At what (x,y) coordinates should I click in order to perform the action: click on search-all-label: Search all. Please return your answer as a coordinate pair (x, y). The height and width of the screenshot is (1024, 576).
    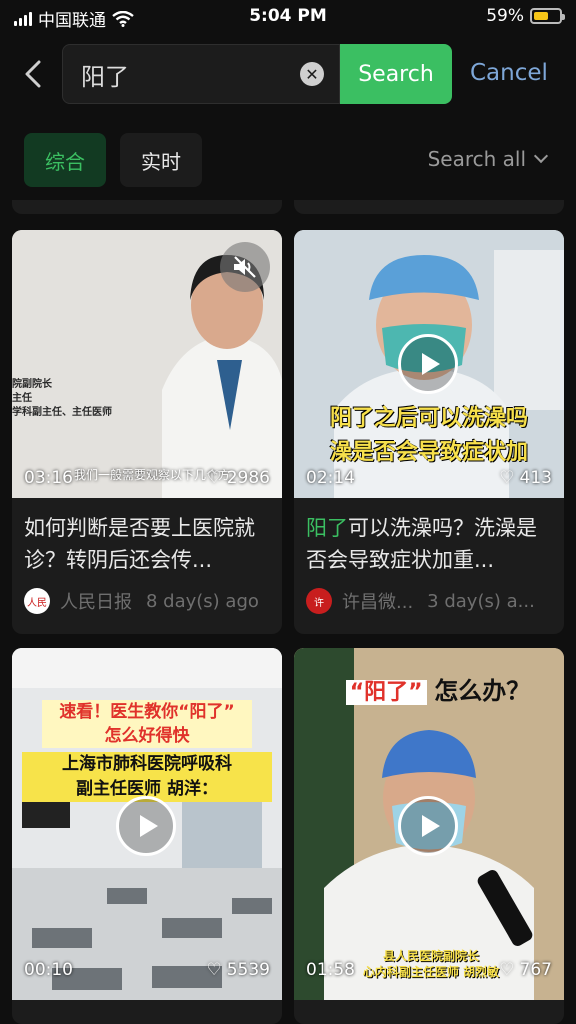
    Looking at the image, I should click on (476, 159).